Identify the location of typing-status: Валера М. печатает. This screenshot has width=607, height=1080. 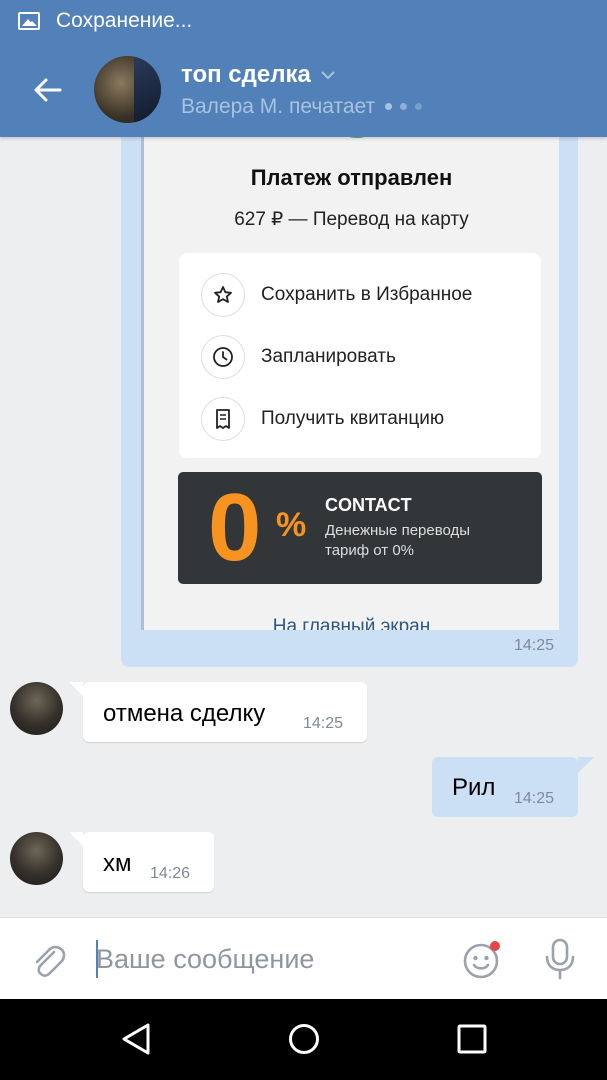
(278, 106).